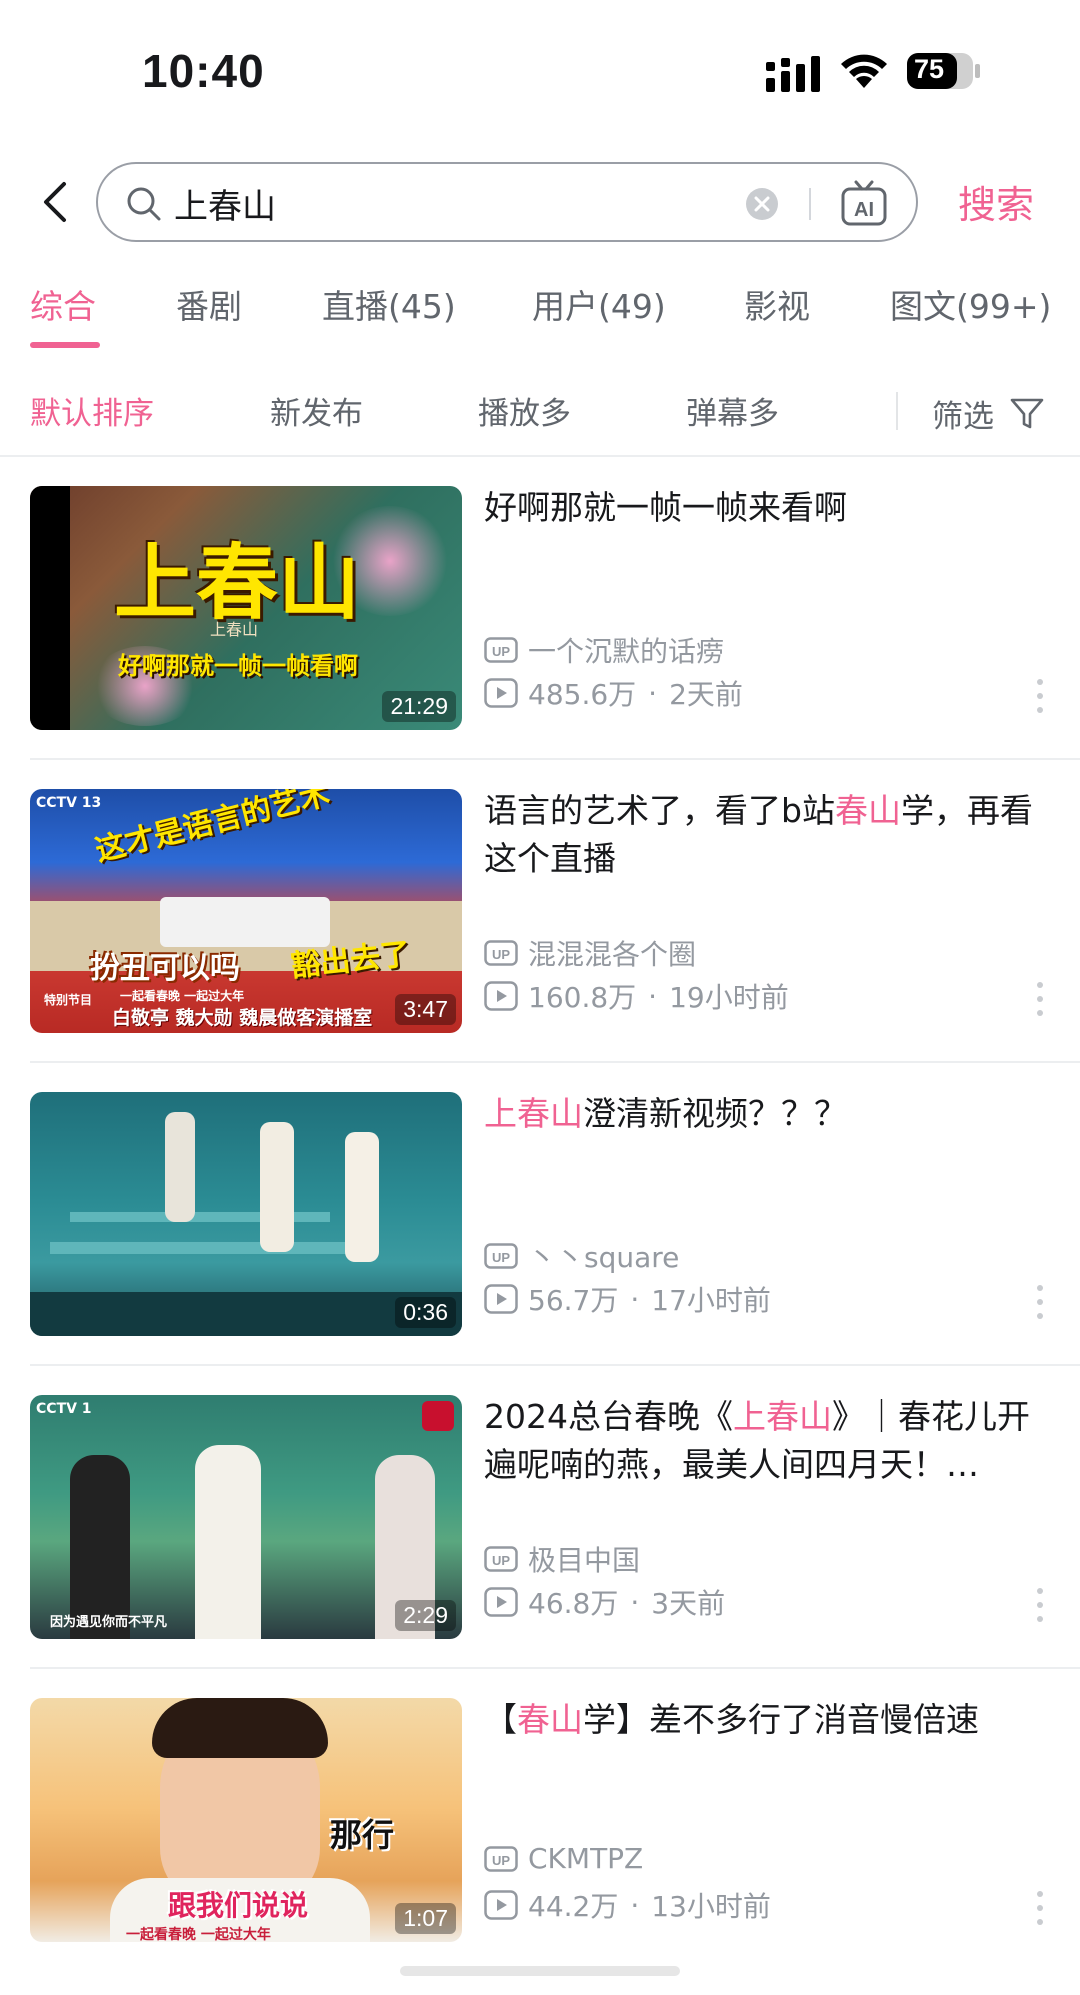 The image size is (1080, 1995). Describe the element at coordinates (665, 507) in the screenshot. I see `title-text: 好啊那就一帧一帧来看啊` at that location.